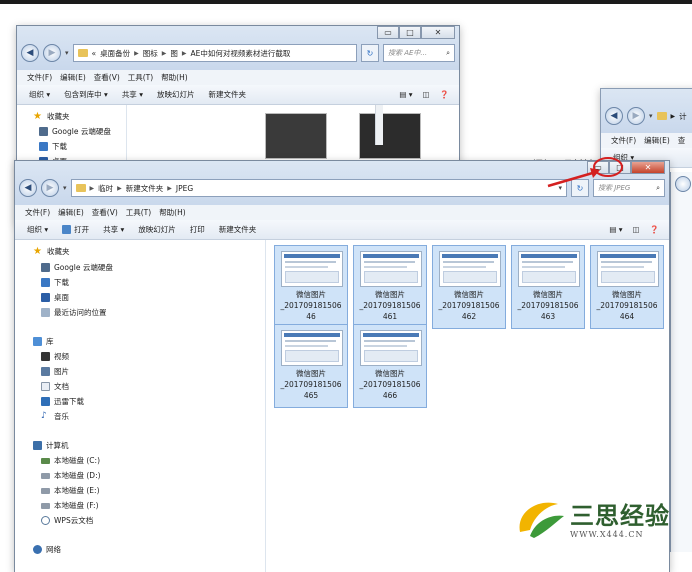  What do you see at coordinates (74, 312) in the screenshot?
I see `nav-recent-places: 最近访问的位置` at bounding box center [74, 312].